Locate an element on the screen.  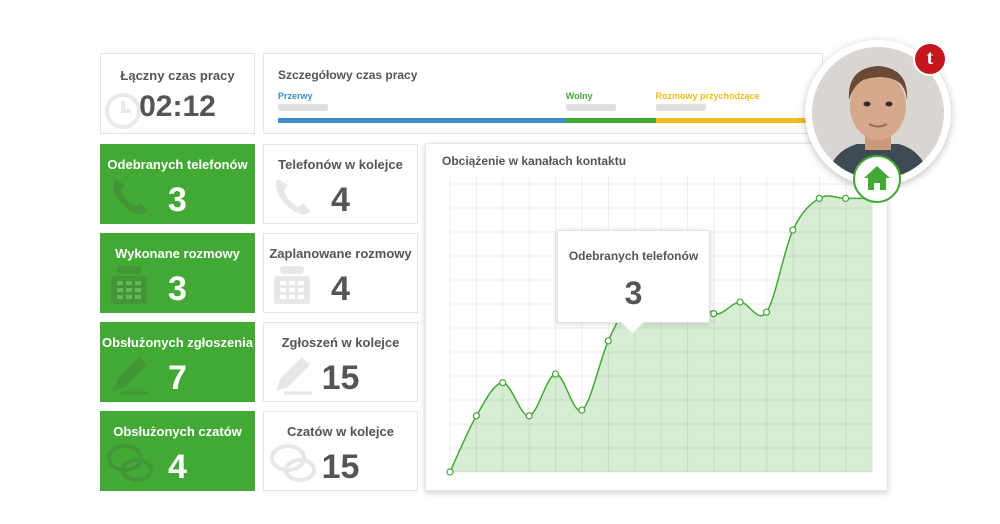
stat-tile: Odebranych telefonów 3 is located at coordinates (177, 184).